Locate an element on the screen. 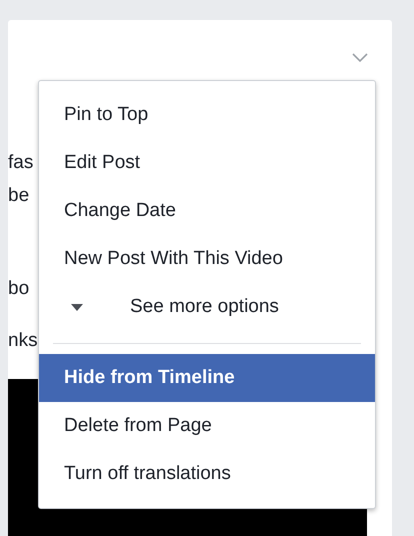 The width and height of the screenshot is (414, 536). menu-item: See more options is located at coordinates (207, 307).